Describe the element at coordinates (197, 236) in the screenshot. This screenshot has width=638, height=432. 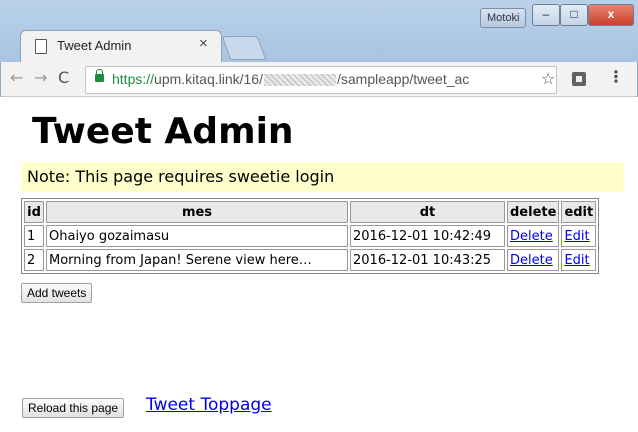
I see `cell-mes: Ohaiyo gozaimasu` at that location.